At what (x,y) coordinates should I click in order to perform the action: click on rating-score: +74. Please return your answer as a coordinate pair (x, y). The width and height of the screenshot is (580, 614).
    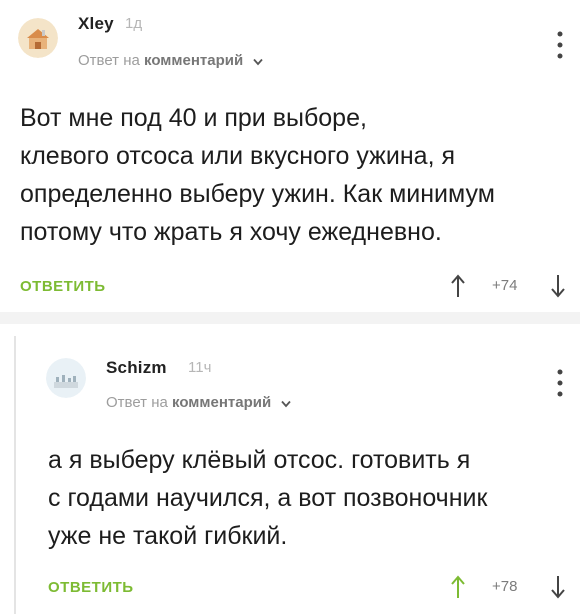
    Looking at the image, I should click on (505, 285).